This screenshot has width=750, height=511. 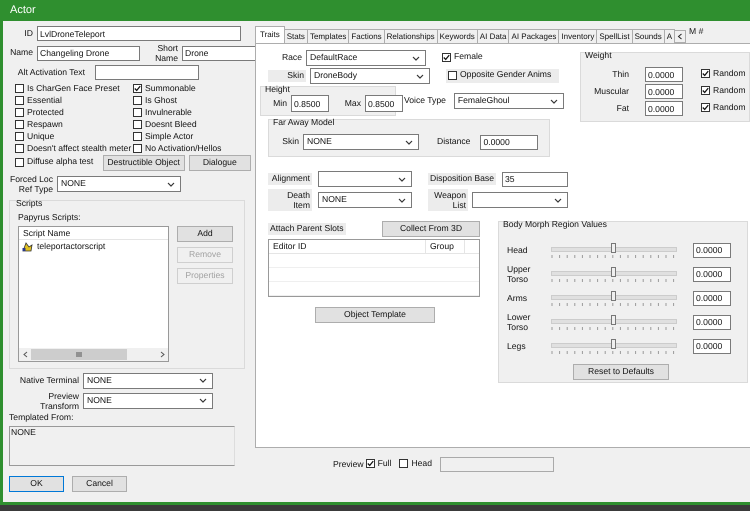 What do you see at coordinates (189, 136) in the screenshot?
I see `checkbox: Simple Actor` at bounding box center [189, 136].